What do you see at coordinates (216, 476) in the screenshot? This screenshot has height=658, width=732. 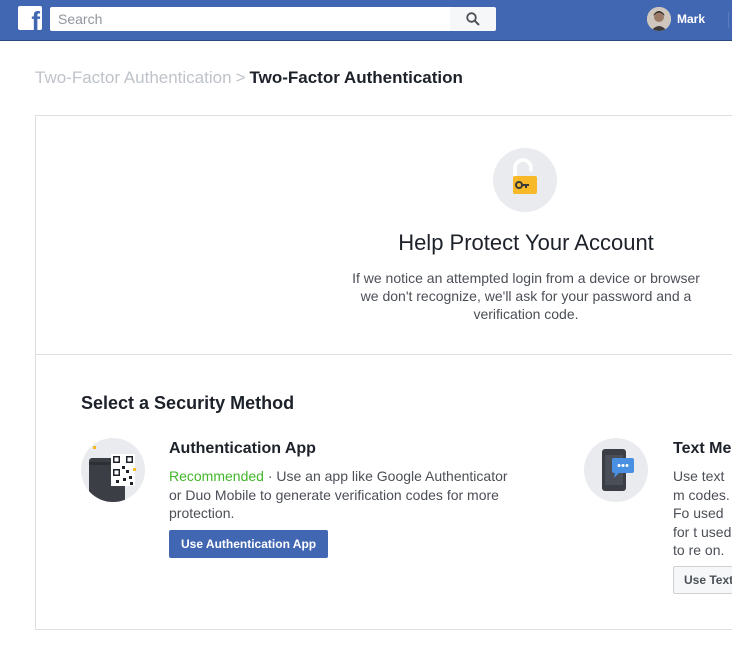 I see `recommended-label: Recommended` at bounding box center [216, 476].